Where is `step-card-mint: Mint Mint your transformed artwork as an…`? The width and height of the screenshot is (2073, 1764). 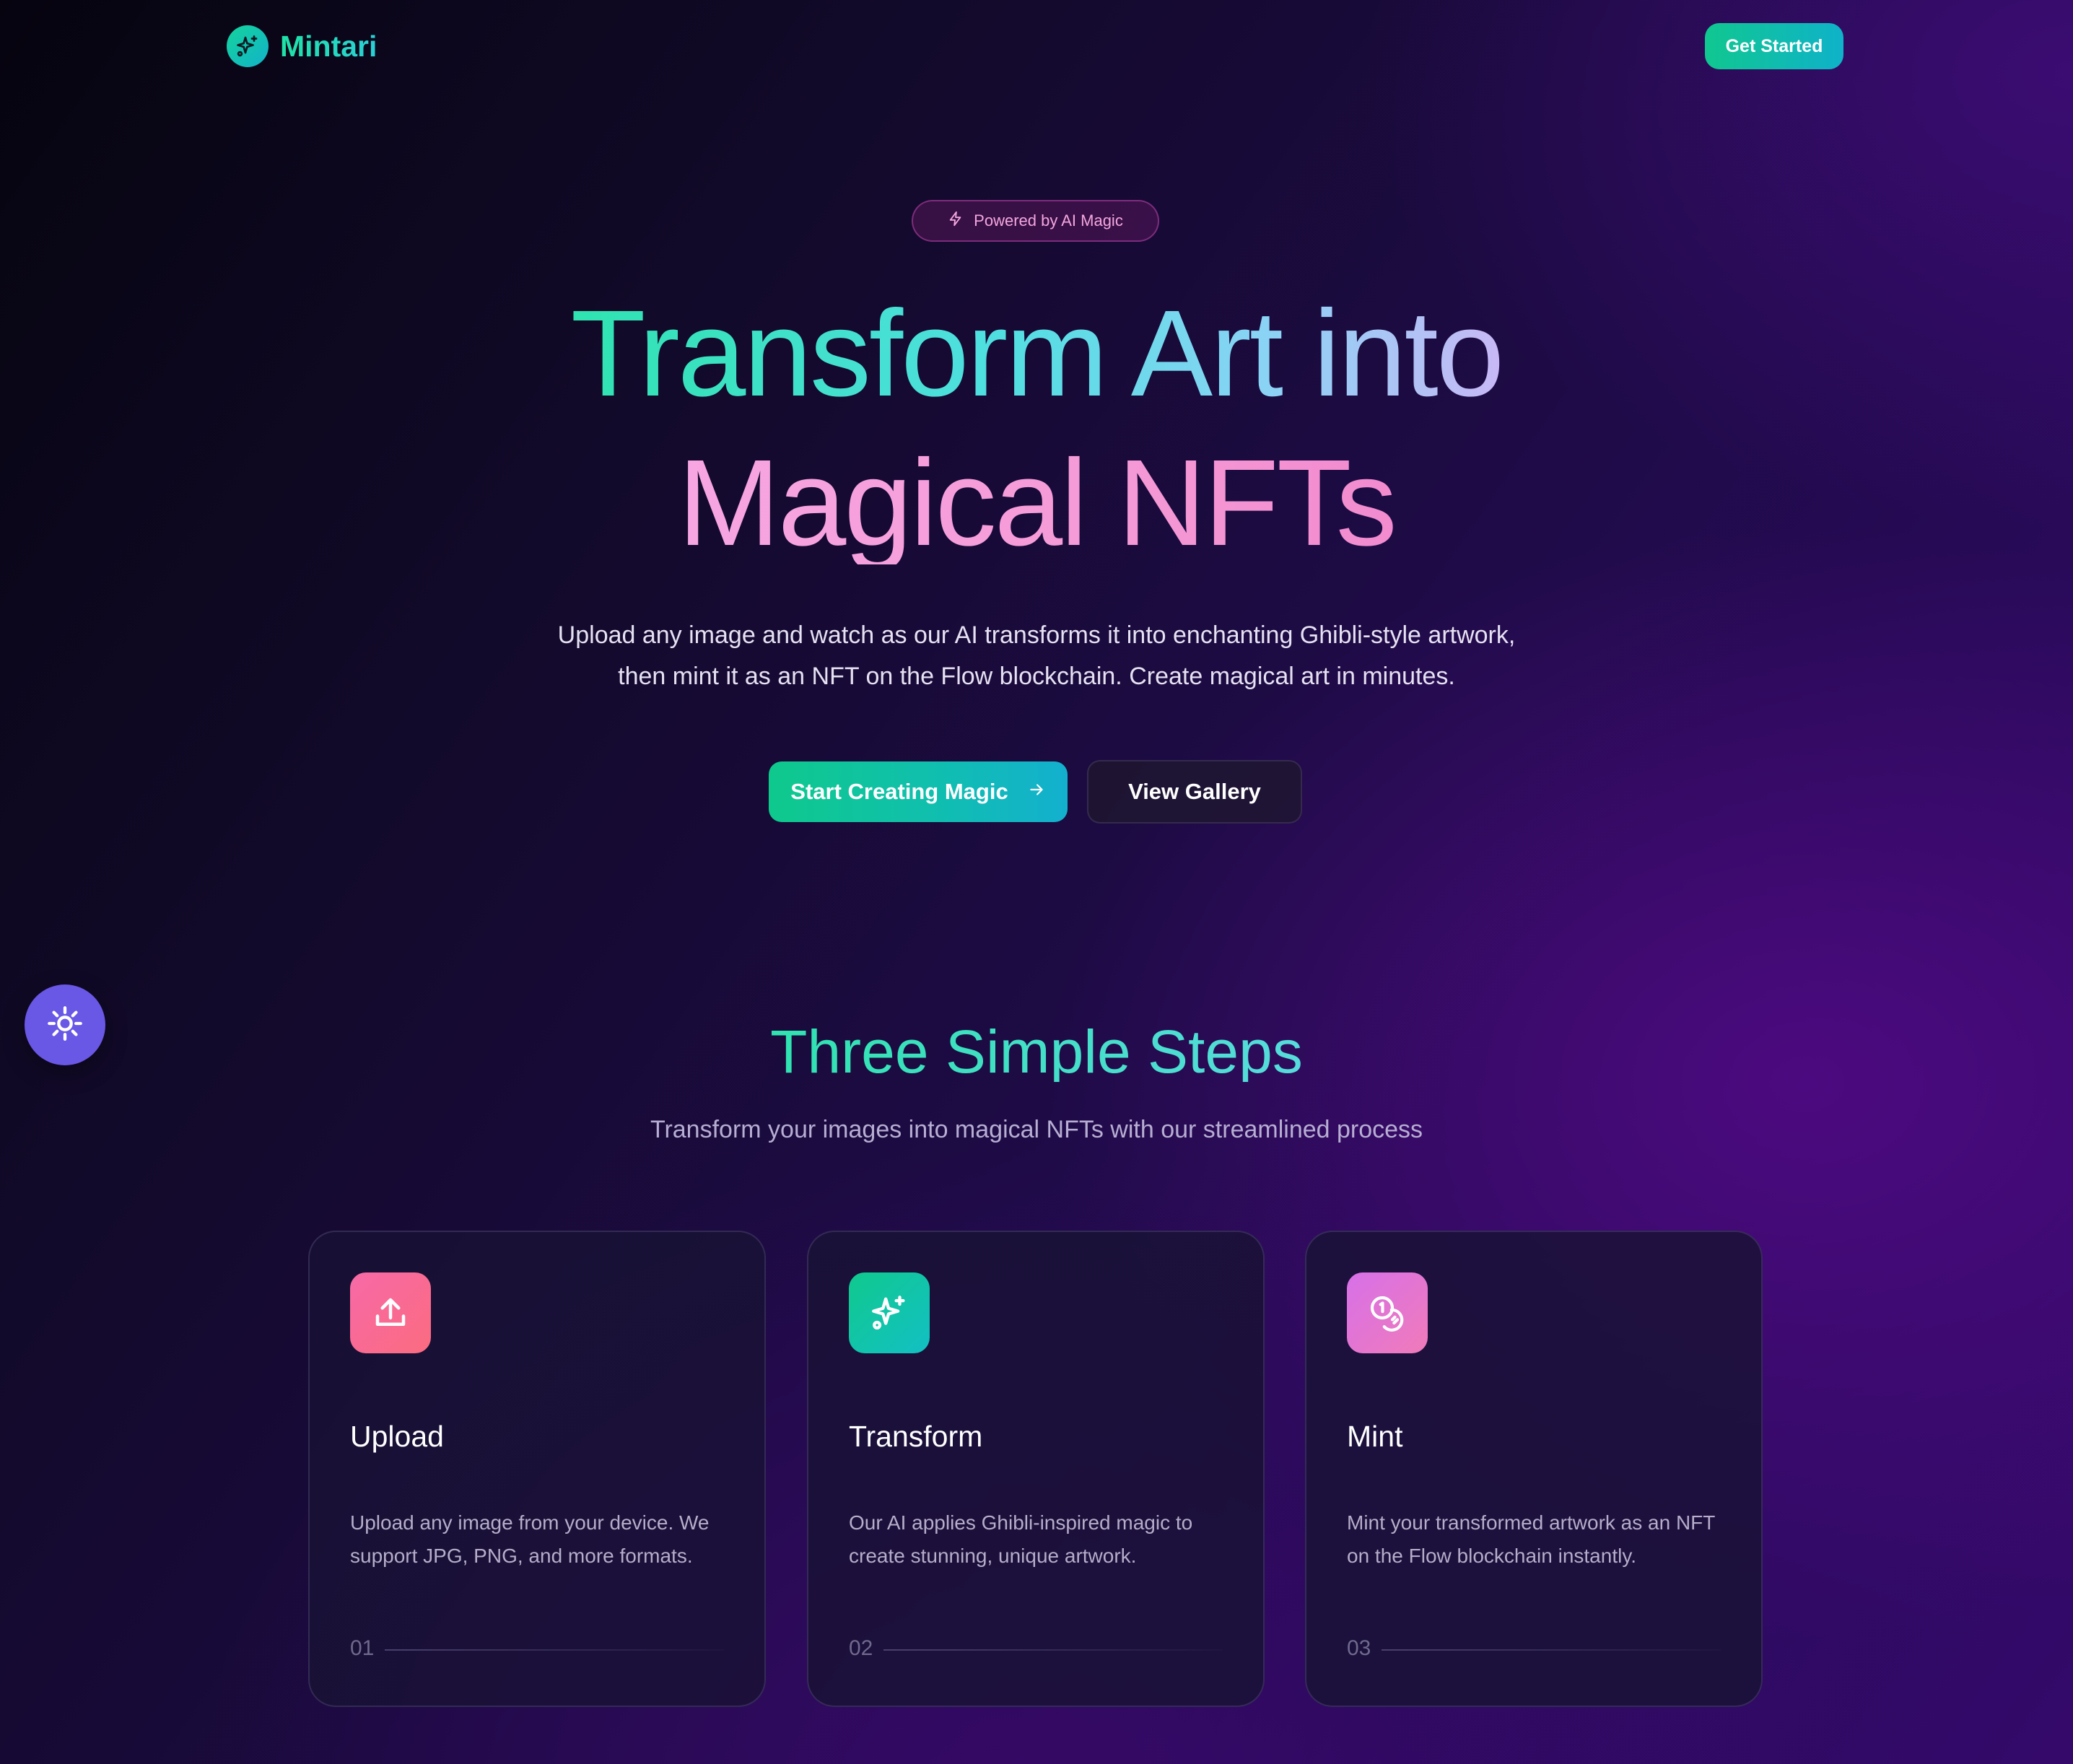
step-card-mint: Mint Mint your transformed artwork as an… is located at coordinates (1534, 1469).